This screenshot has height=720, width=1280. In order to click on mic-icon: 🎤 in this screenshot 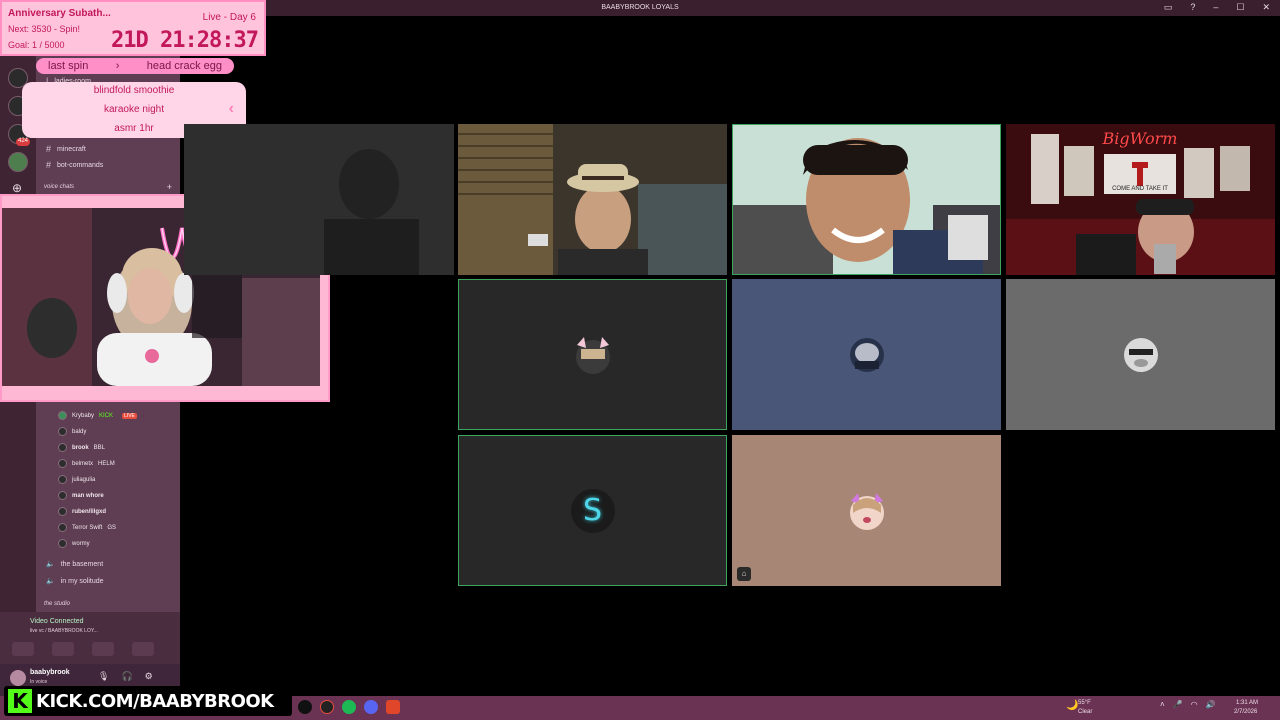, I will do `click(1178, 704)`.